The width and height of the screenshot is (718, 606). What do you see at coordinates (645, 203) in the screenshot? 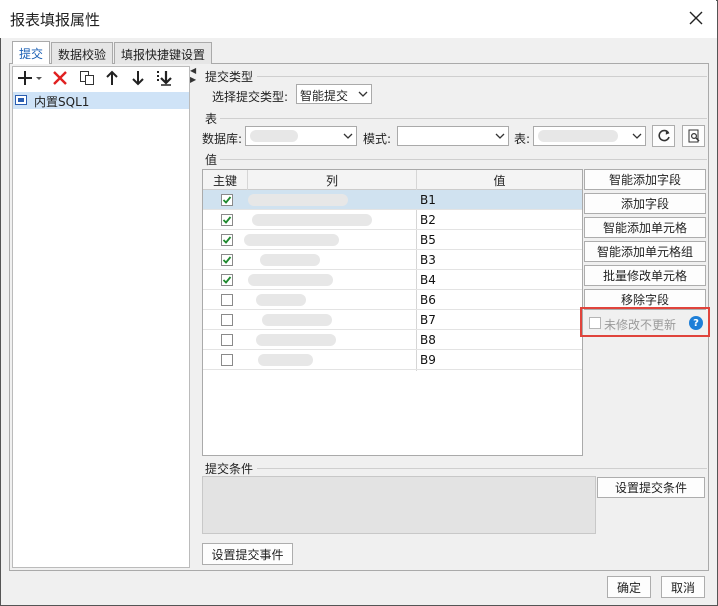
I see `add-field-button: 添加字段` at bounding box center [645, 203].